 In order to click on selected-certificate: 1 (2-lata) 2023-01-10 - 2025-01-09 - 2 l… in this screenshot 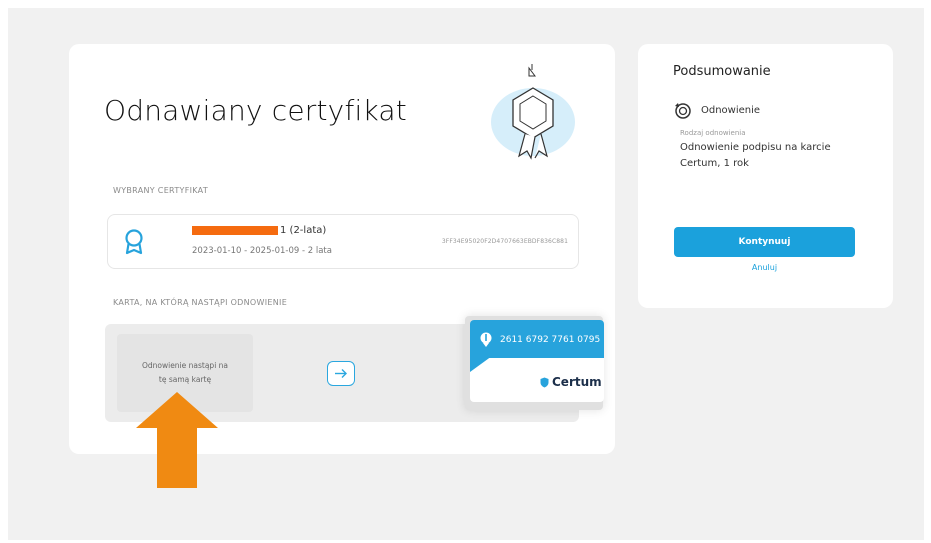, I will do `click(343, 241)`.